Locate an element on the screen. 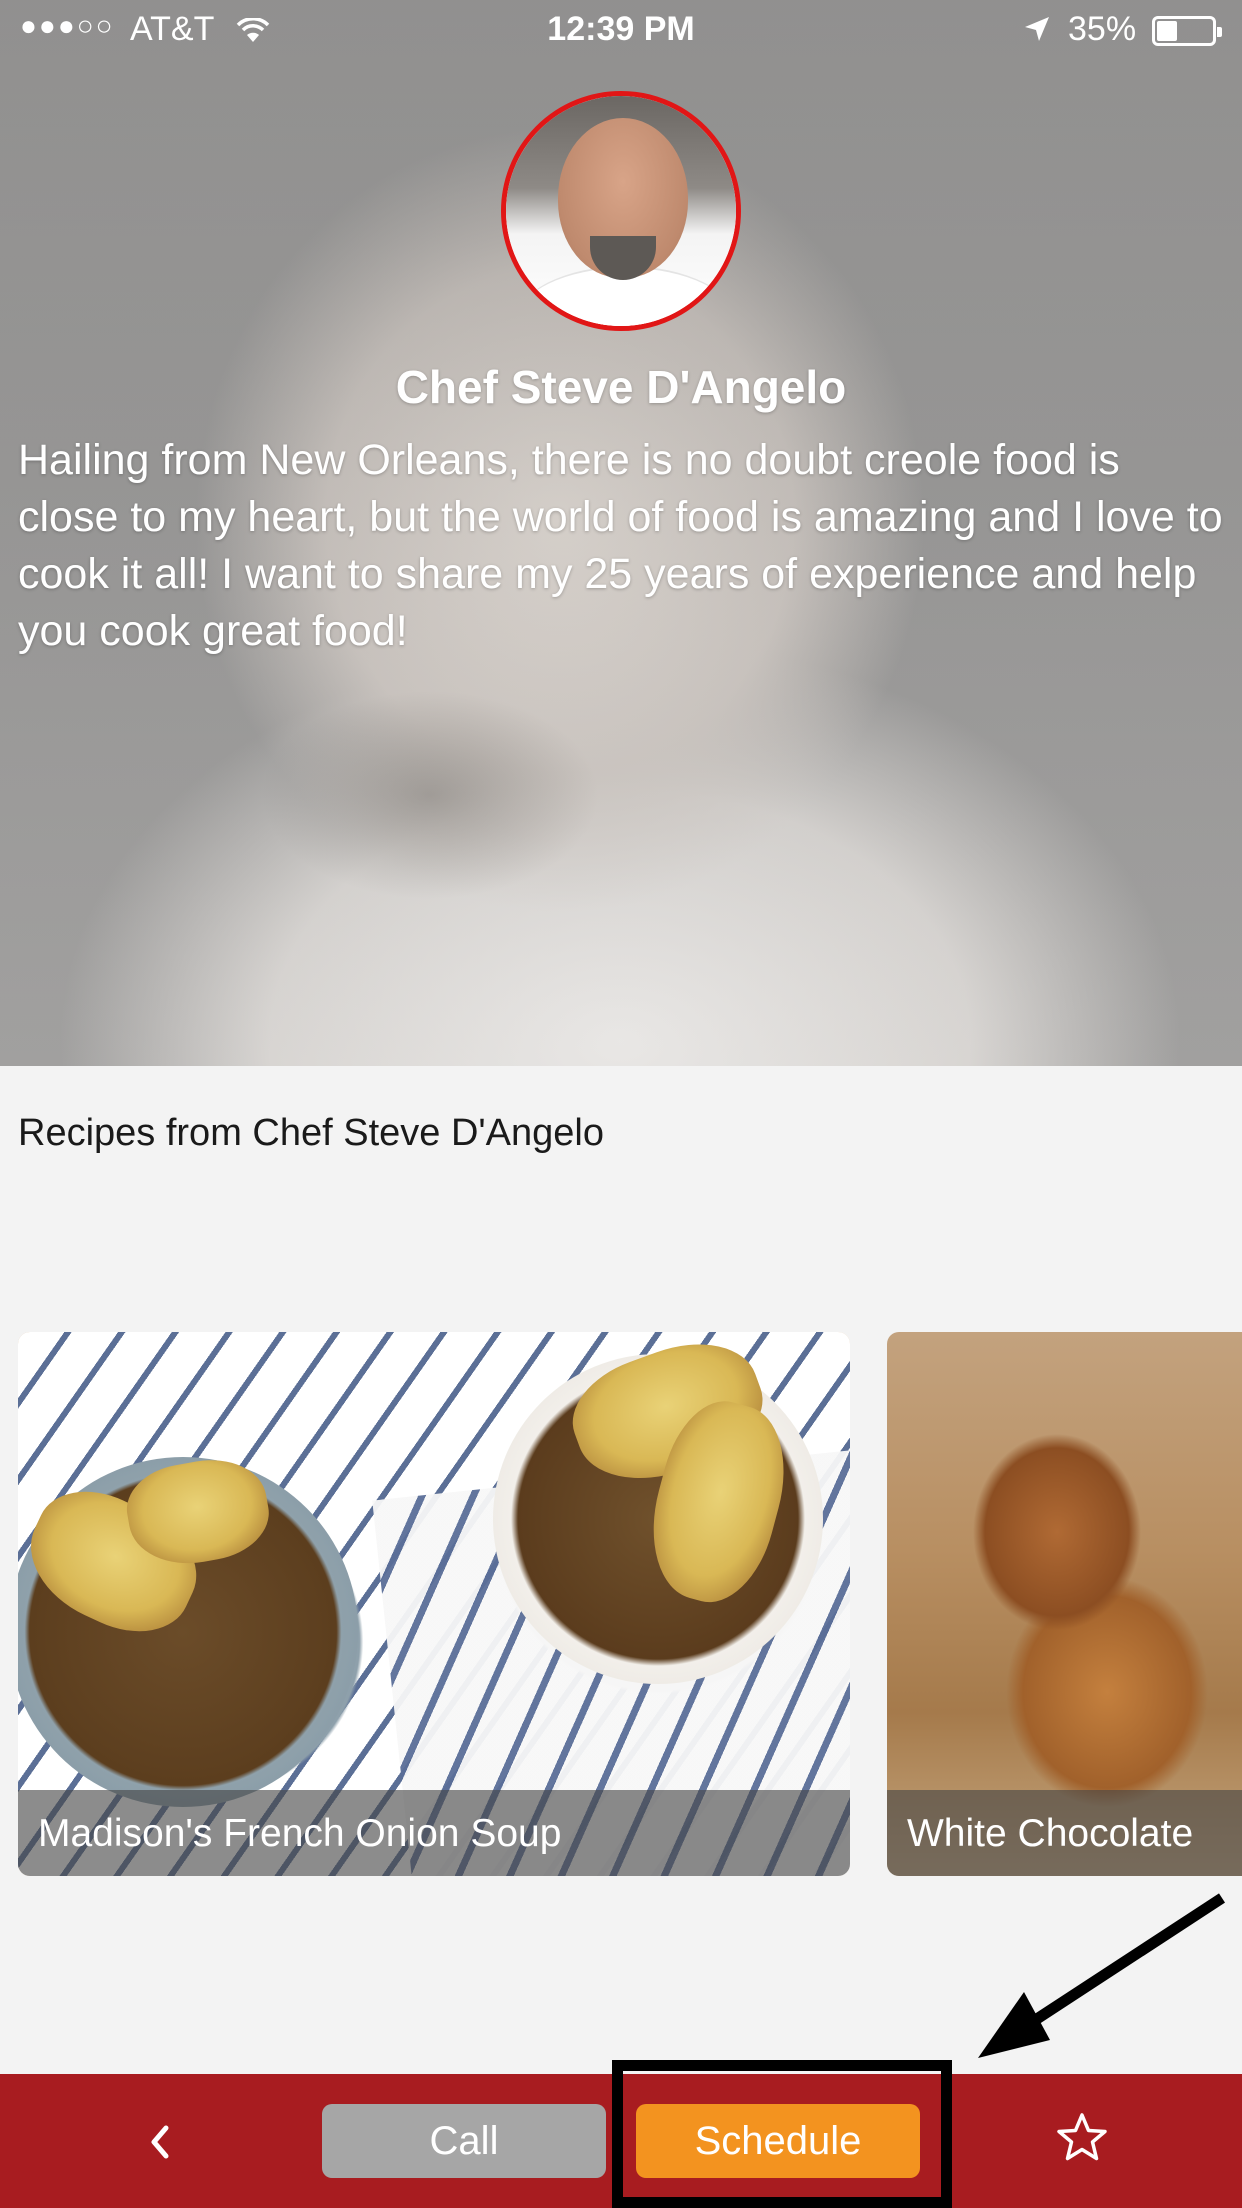 The height and width of the screenshot is (2208, 1242). chevron-left-icon is located at coordinates (160, 2142).